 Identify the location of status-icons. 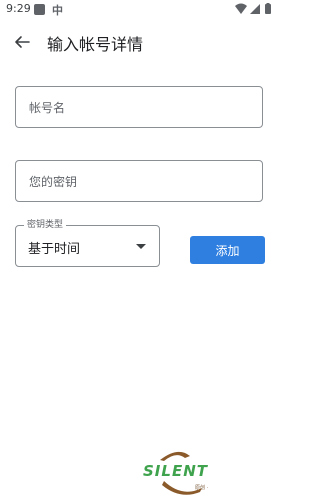
(253, 8).